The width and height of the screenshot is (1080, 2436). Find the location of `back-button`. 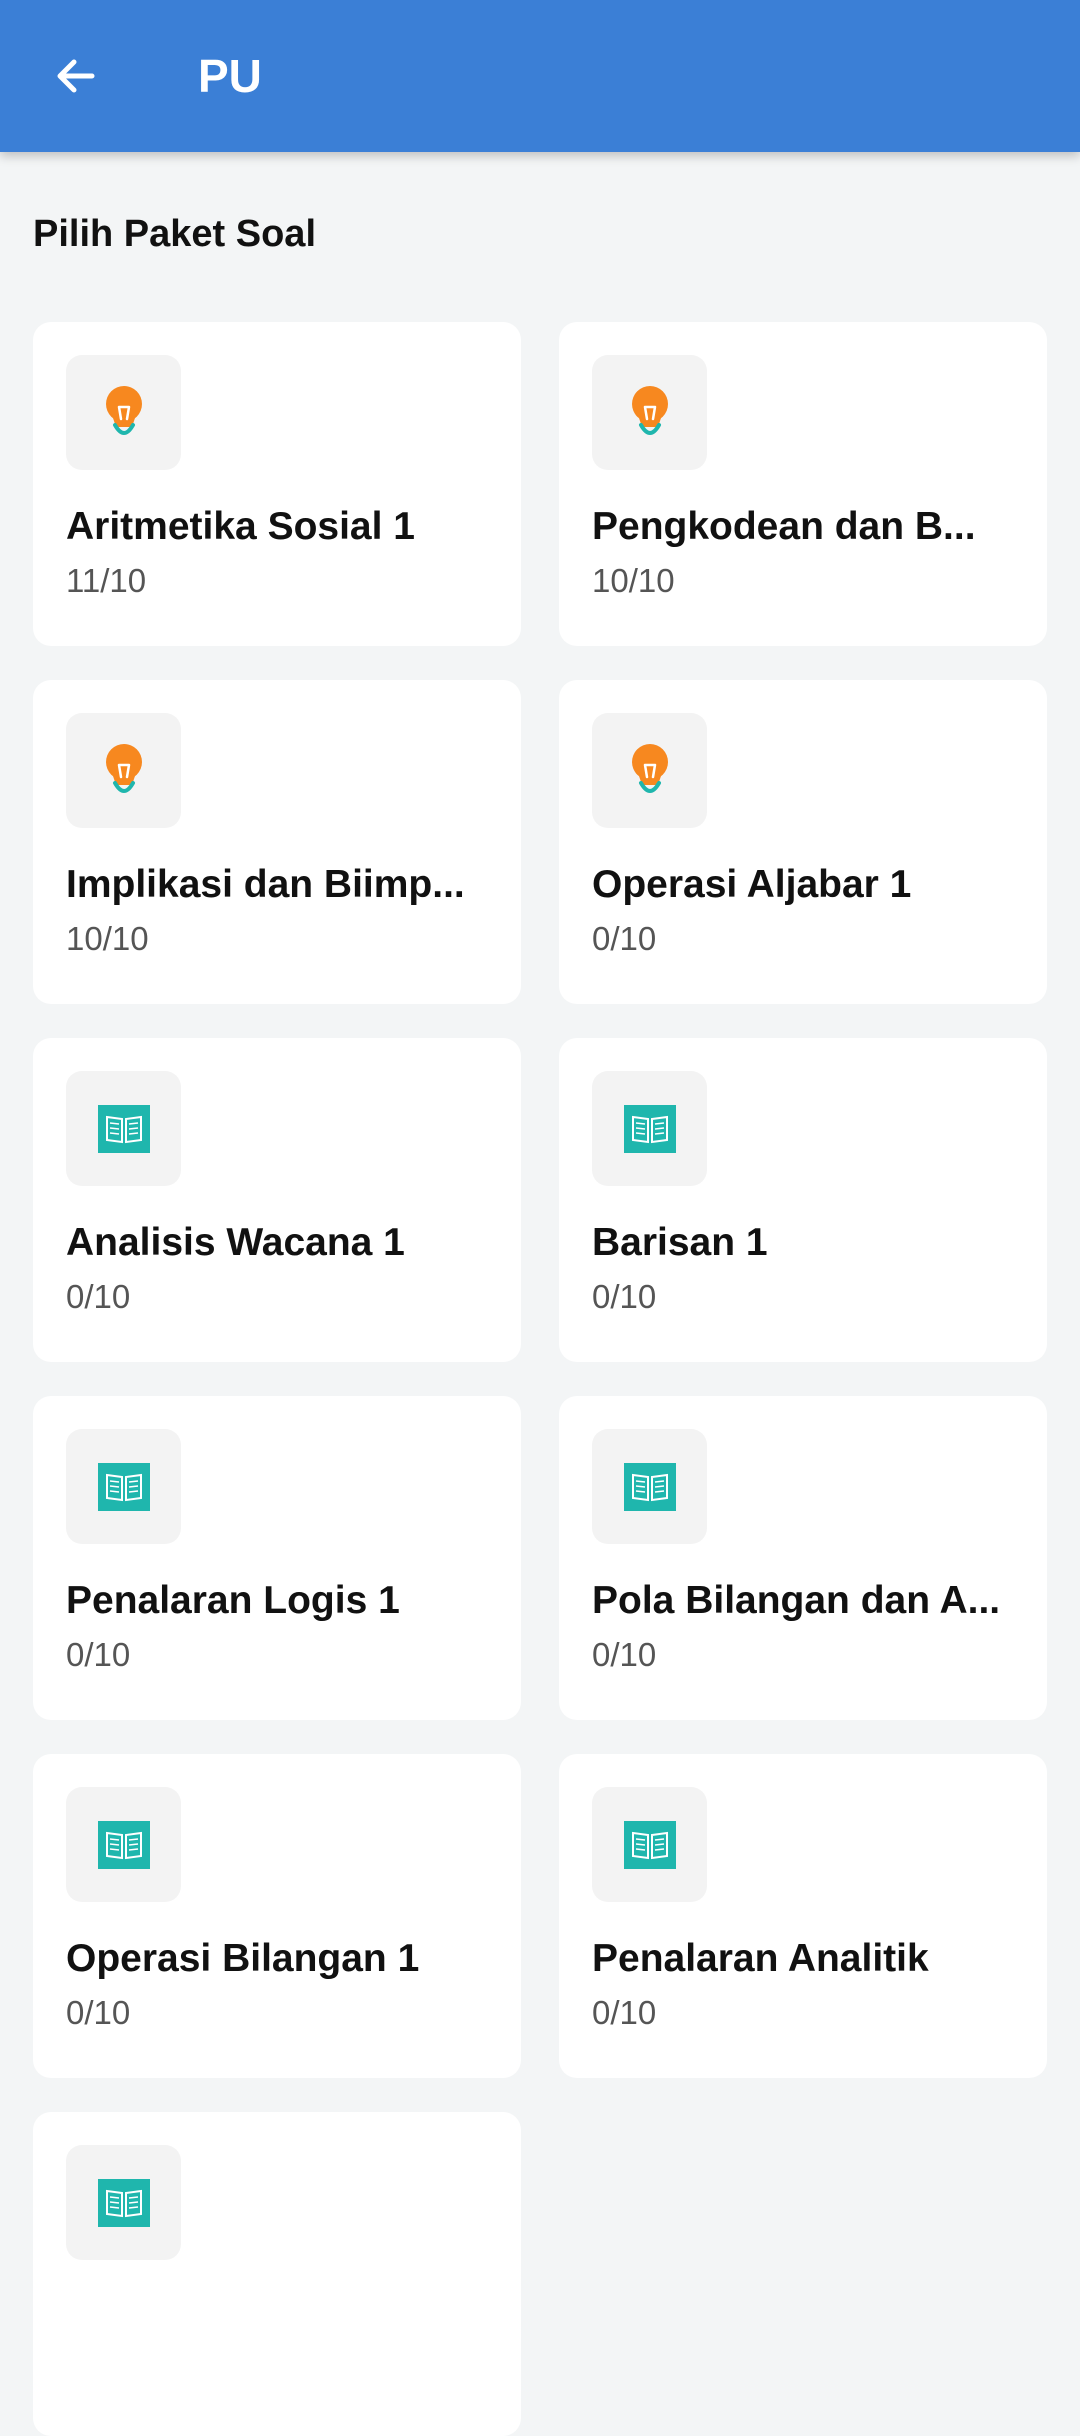

back-button is located at coordinates (76, 76).